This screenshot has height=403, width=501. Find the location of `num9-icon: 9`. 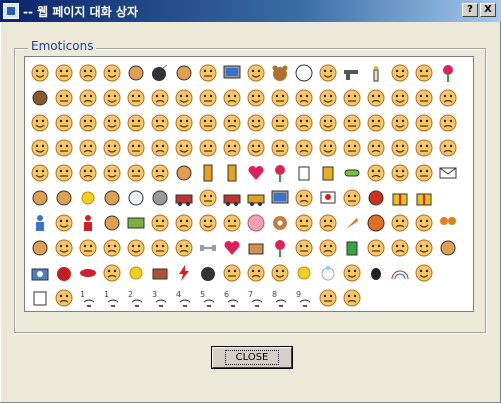

num9-icon: 9 is located at coordinates (304, 297).